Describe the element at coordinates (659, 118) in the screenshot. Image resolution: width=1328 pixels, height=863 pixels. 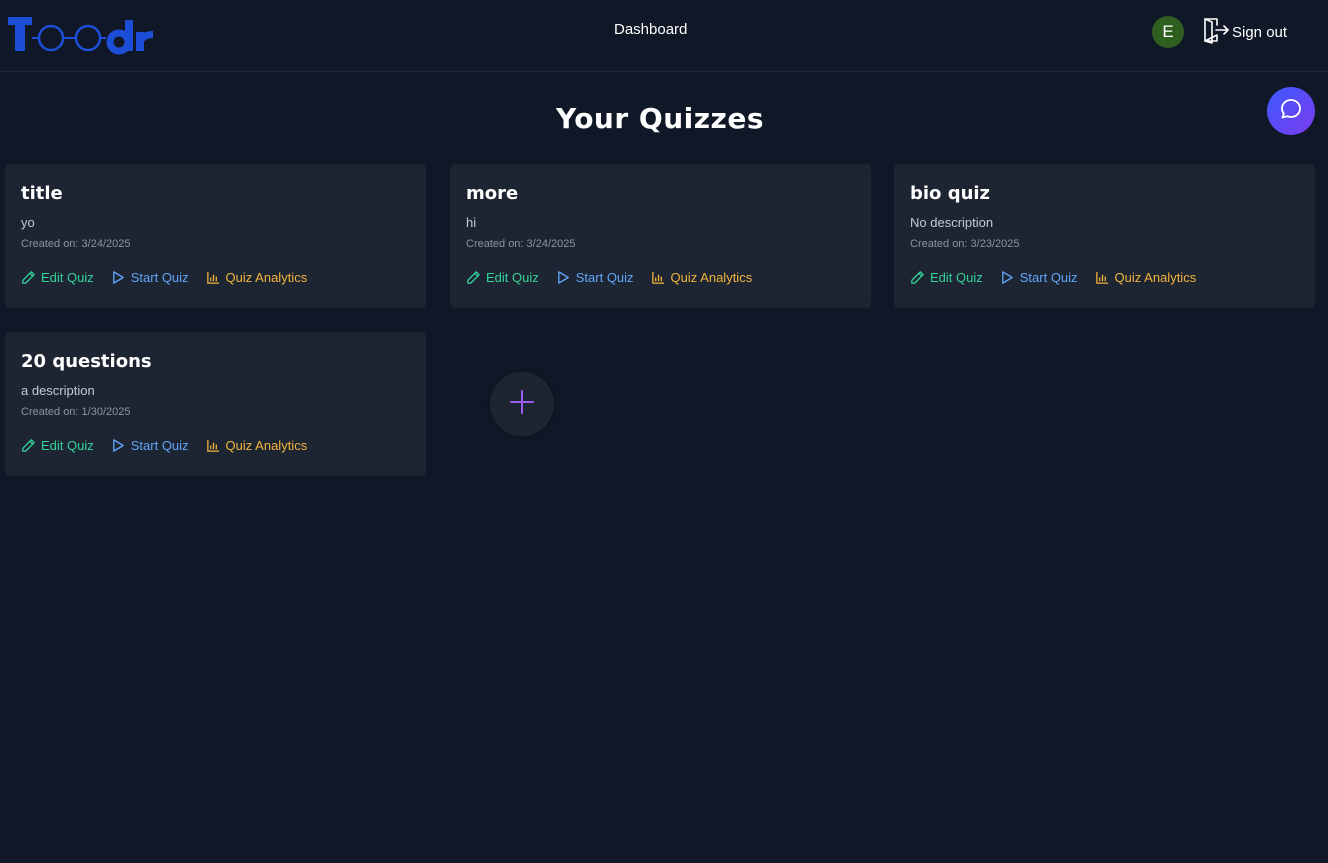
I see `page-title: Your Quizzes` at that location.